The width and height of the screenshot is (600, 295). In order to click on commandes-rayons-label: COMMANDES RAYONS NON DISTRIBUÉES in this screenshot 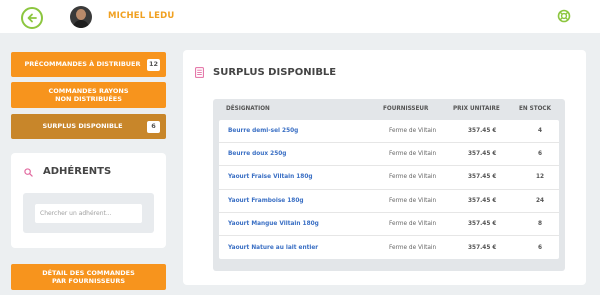, I will do `click(88, 94)`.